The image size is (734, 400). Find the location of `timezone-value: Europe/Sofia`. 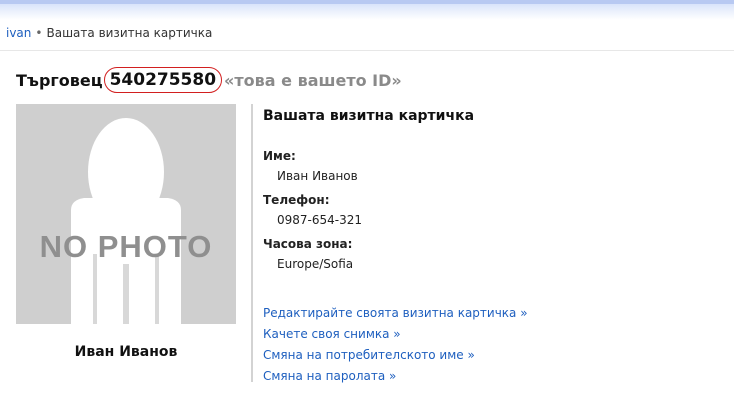

timezone-value: Europe/Sofia is located at coordinates (315, 264).